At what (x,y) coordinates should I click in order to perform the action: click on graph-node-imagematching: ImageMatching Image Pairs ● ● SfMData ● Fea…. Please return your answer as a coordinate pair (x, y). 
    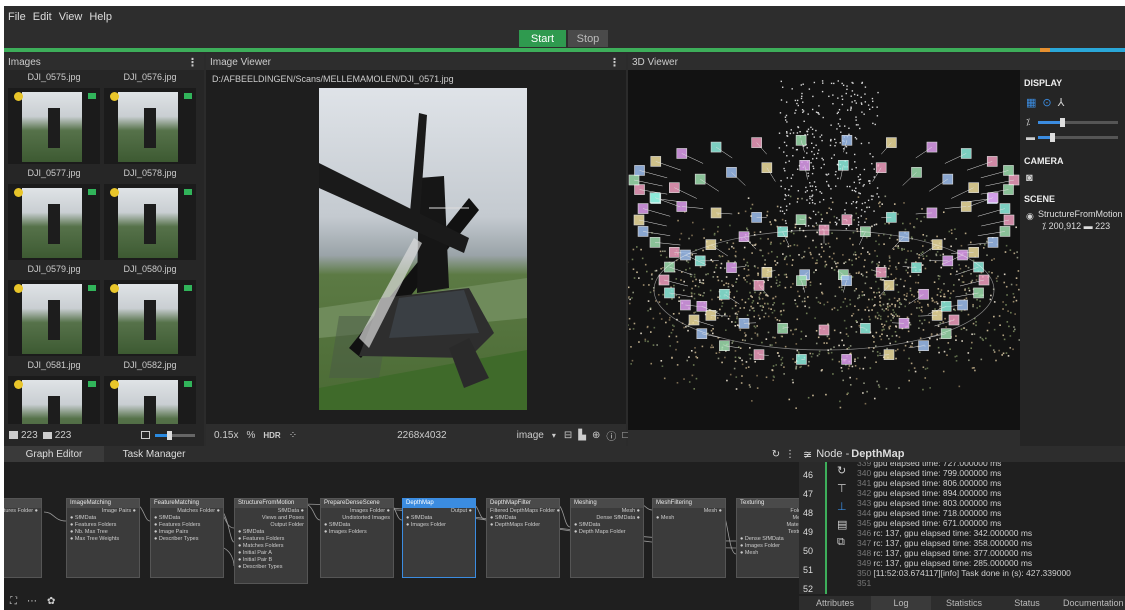
    Looking at the image, I should click on (103, 538).